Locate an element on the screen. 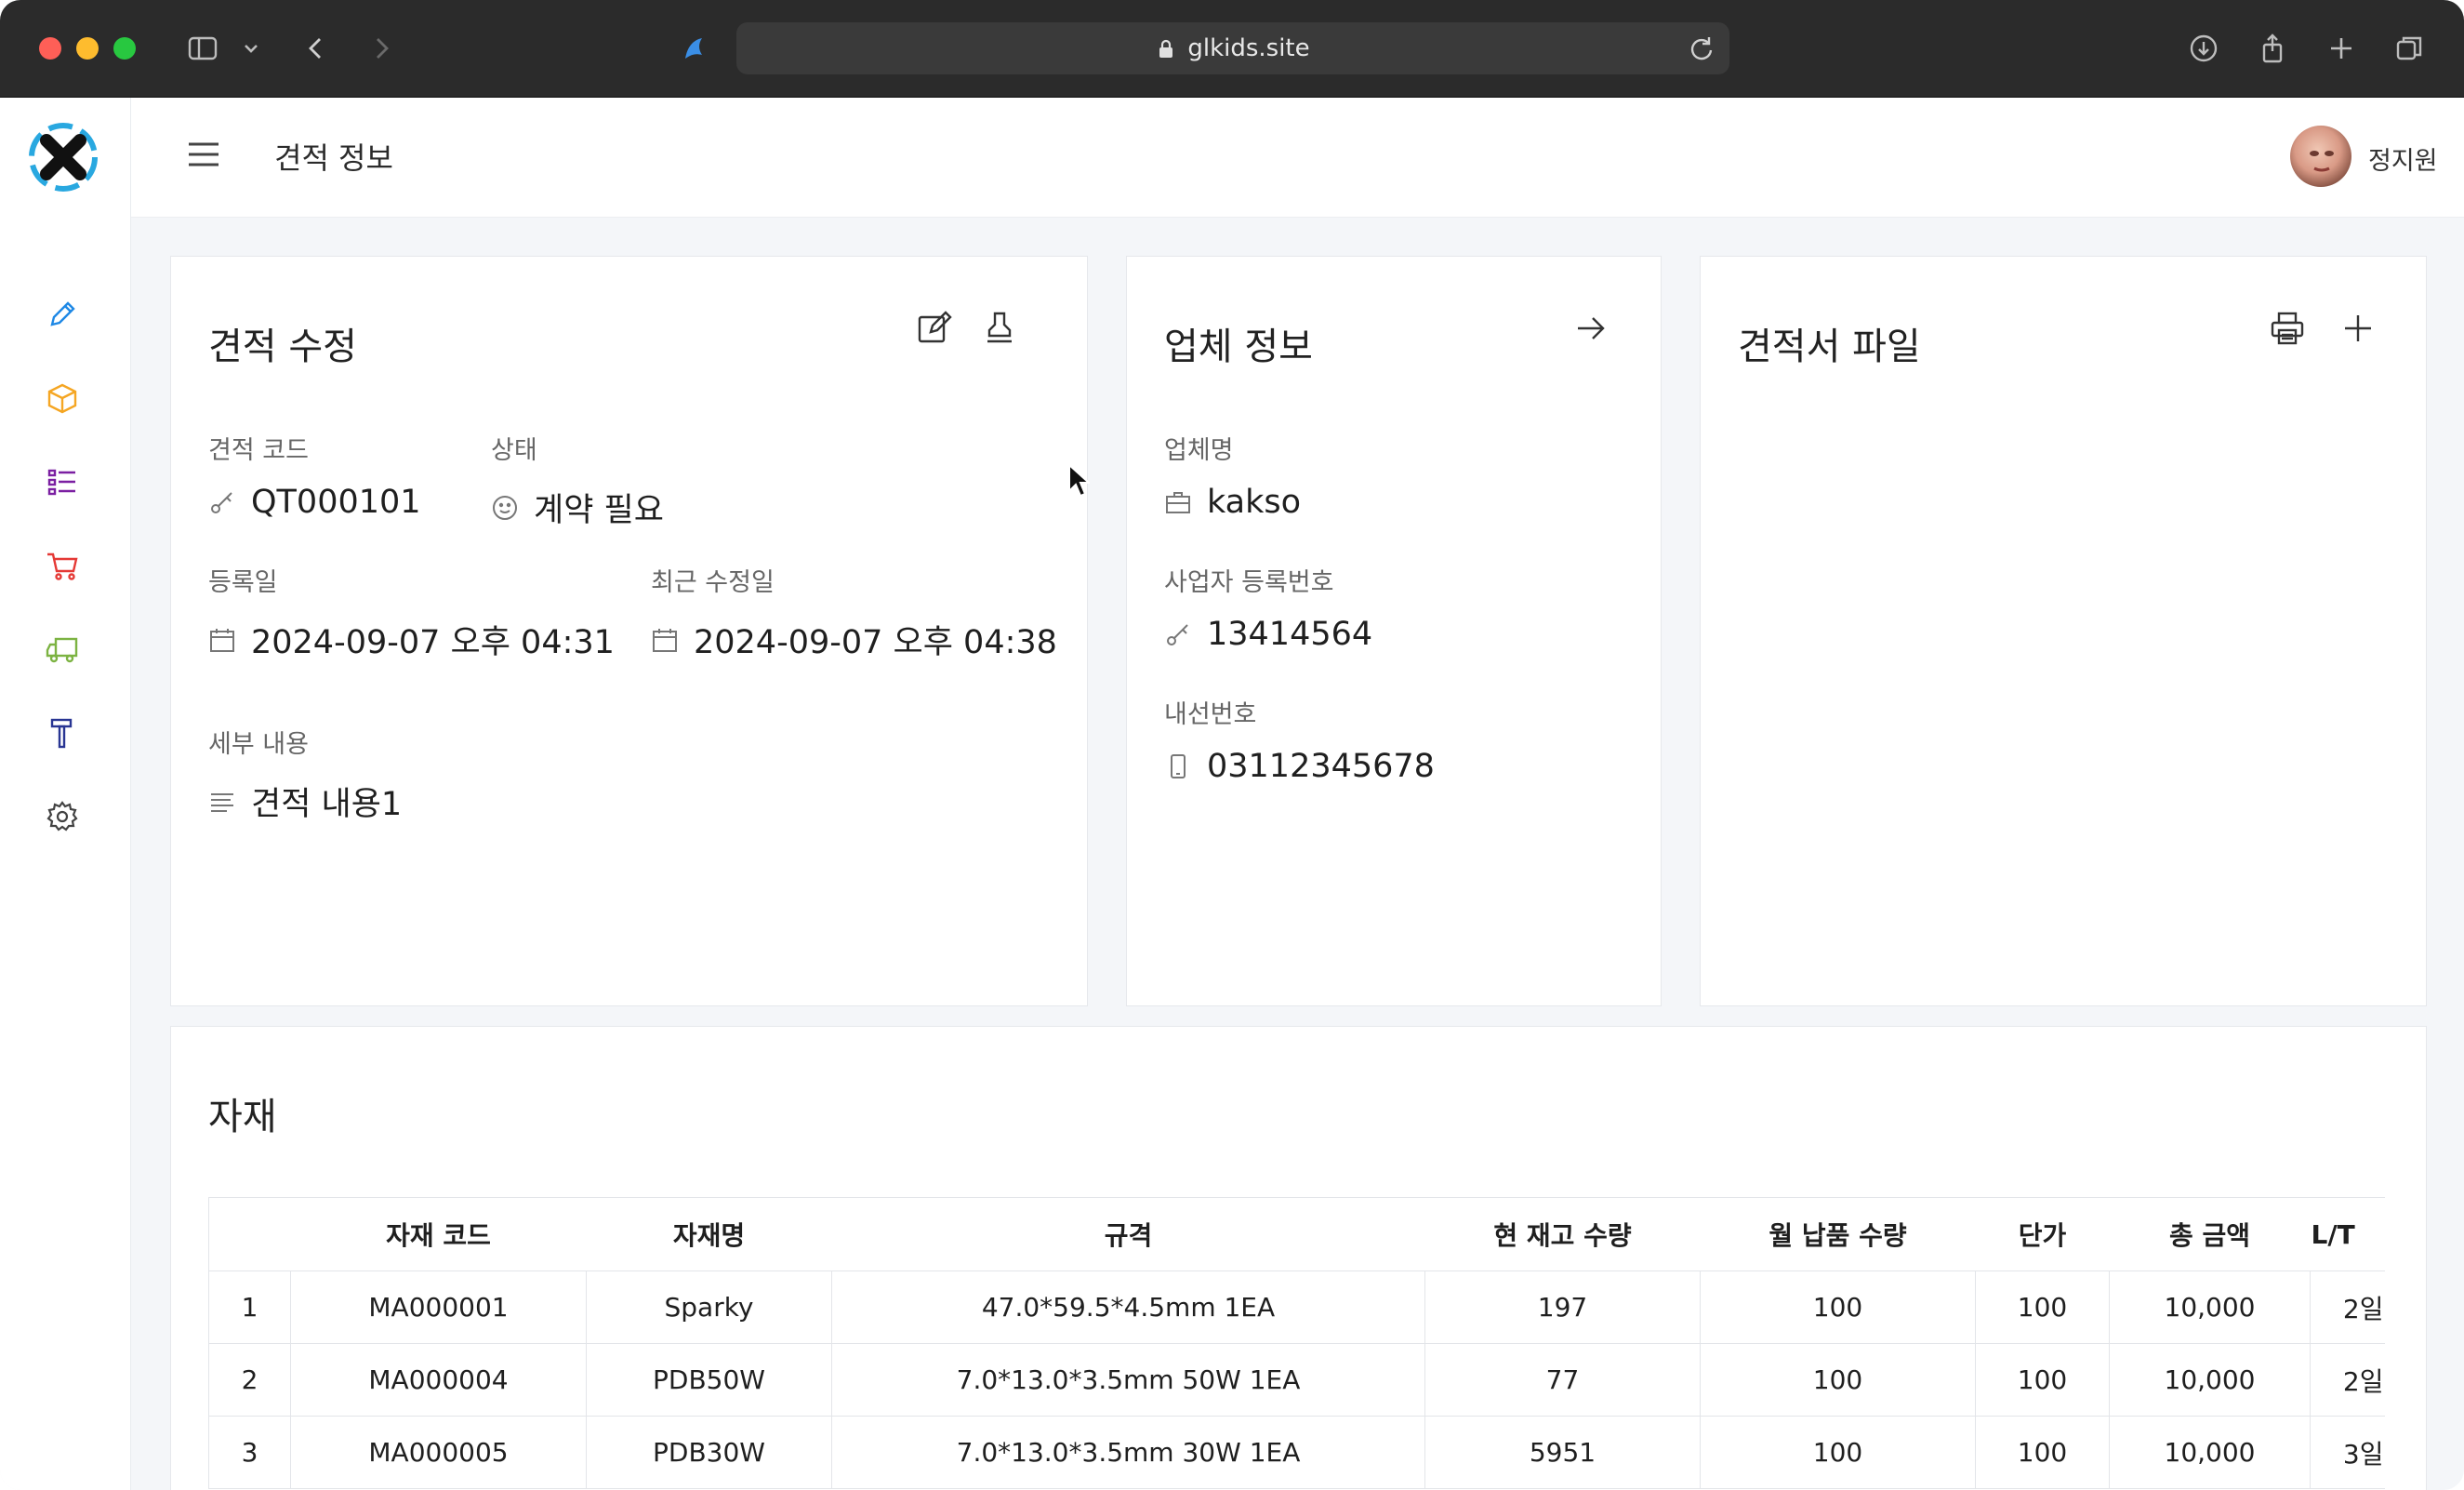  extension-value: 03112345678 is located at coordinates (1299, 767).